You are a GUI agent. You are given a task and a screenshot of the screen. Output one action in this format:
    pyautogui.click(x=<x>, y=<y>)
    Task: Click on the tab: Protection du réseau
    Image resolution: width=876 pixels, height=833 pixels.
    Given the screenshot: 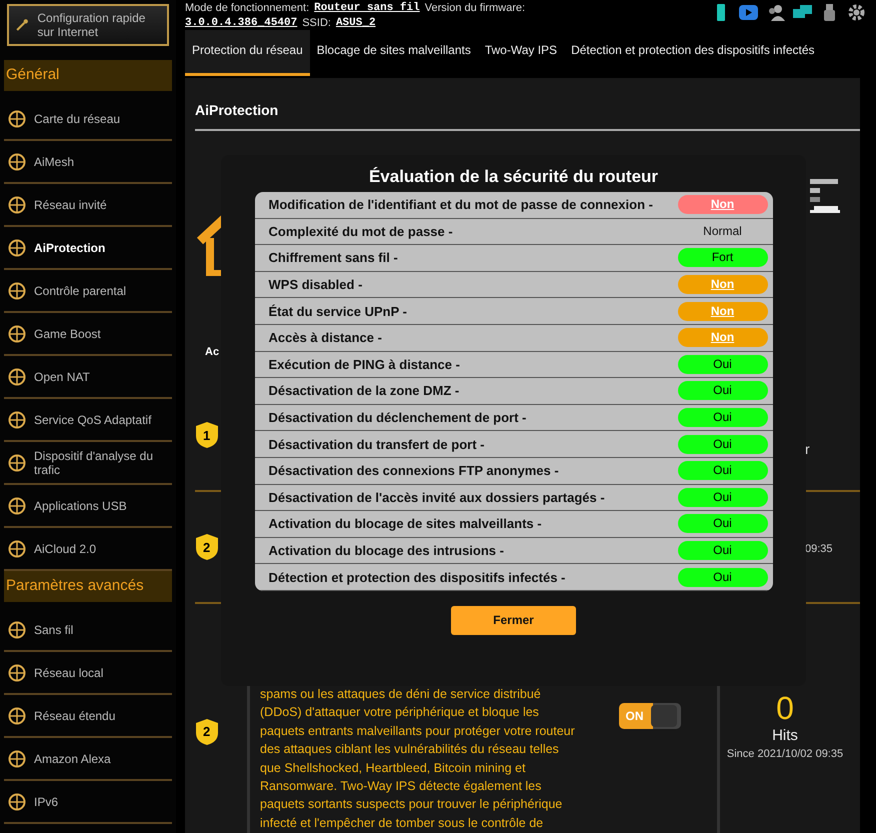 What is the action you would take?
    pyautogui.click(x=247, y=53)
    